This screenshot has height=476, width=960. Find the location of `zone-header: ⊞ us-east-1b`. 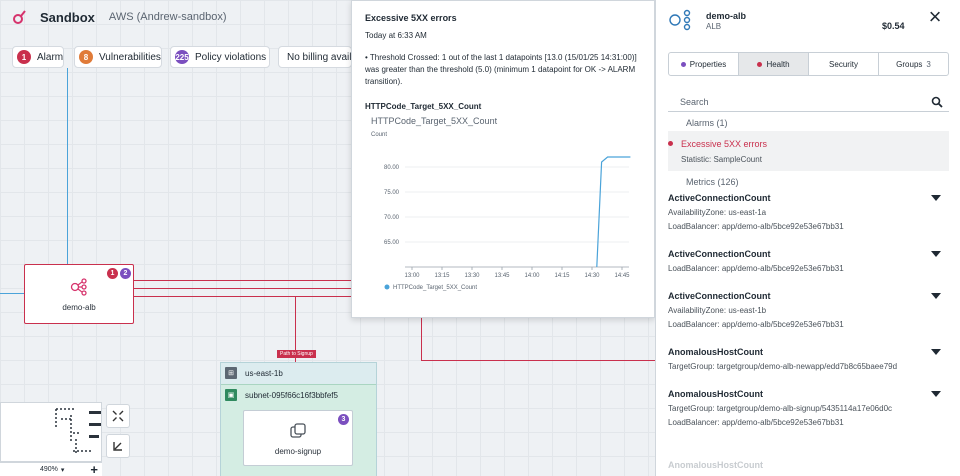

zone-header: ⊞ us-east-1b is located at coordinates (298, 373).